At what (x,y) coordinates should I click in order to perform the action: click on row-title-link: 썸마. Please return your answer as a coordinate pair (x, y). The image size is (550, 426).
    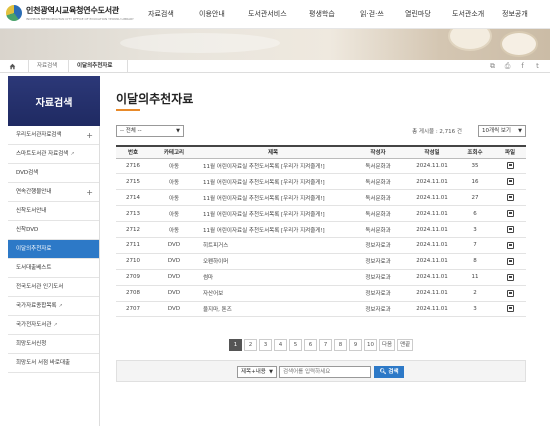
    Looking at the image, I should click on (273, 277).